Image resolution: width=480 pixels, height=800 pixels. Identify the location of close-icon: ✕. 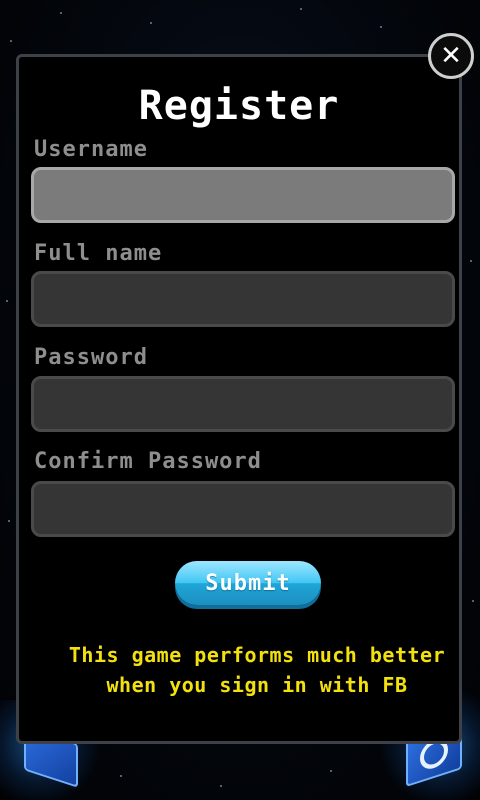
(451, 56).